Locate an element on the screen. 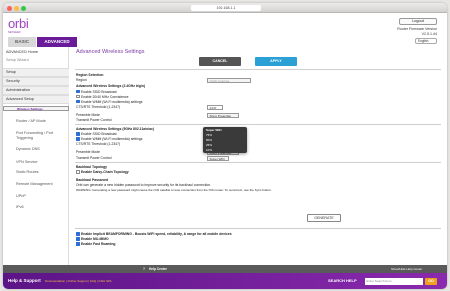 This screenshot has height=291, width=450. w5-wmm-label: Enable WMM (Wi-Fi multimedia) settings is located at coordinates (112, 139).